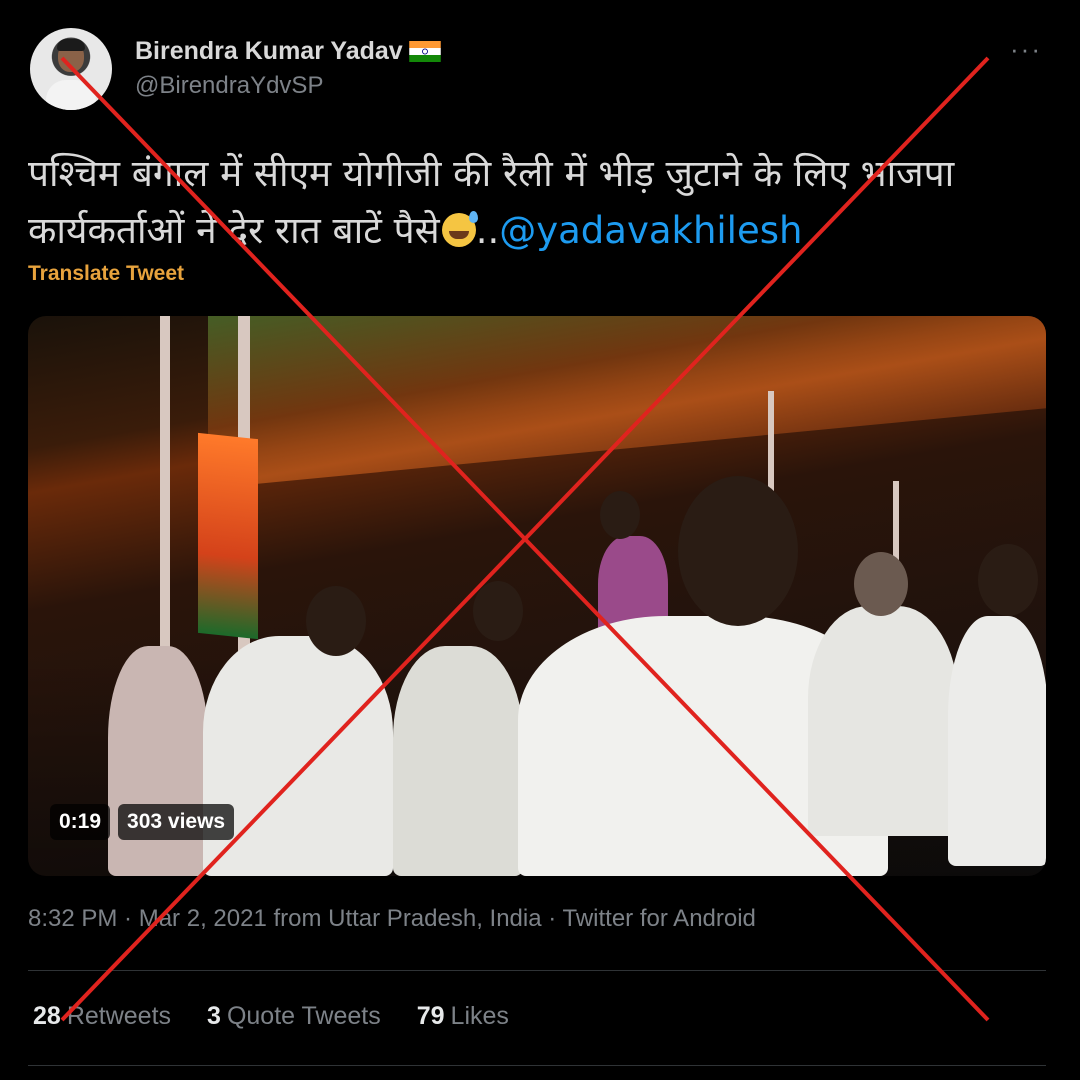 This screenshot has height=1080, width=1080. I want to click on video-duration: 0:19, so click(80, 822).